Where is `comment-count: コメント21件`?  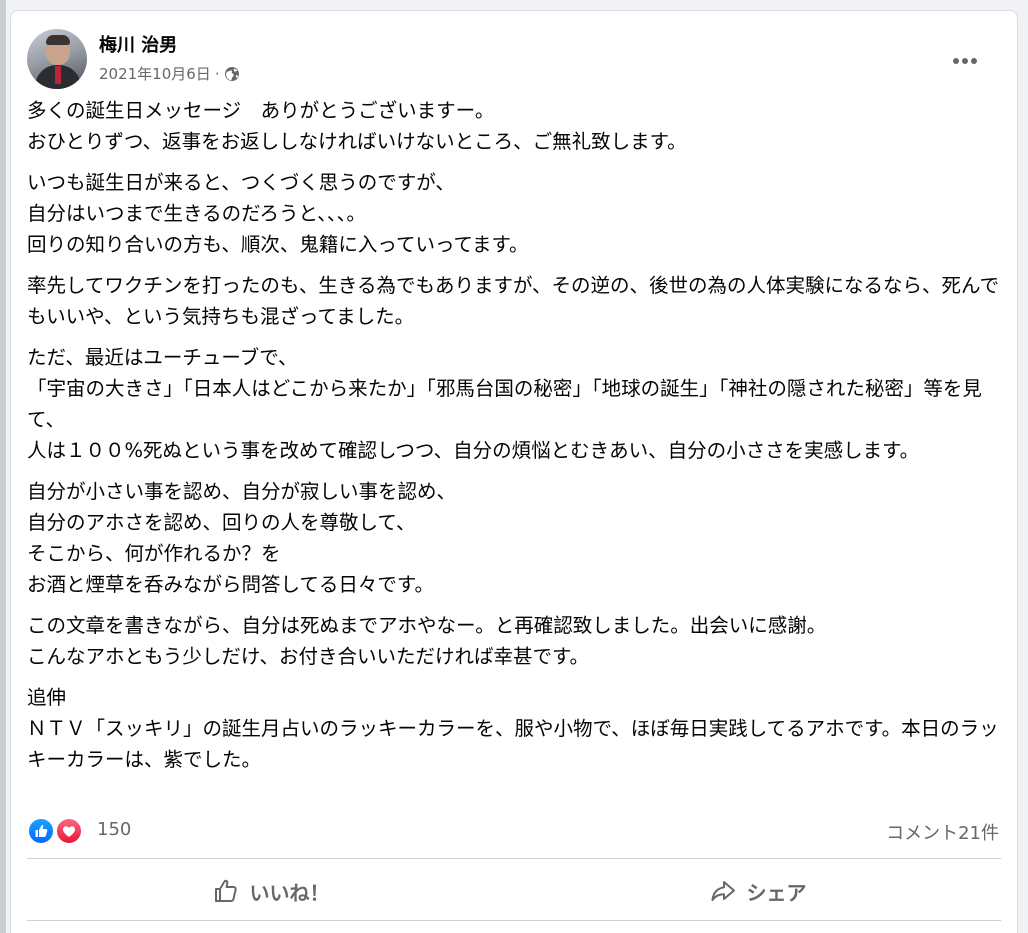
comment-count: コメント21件 is located at coordinates (942, 832).